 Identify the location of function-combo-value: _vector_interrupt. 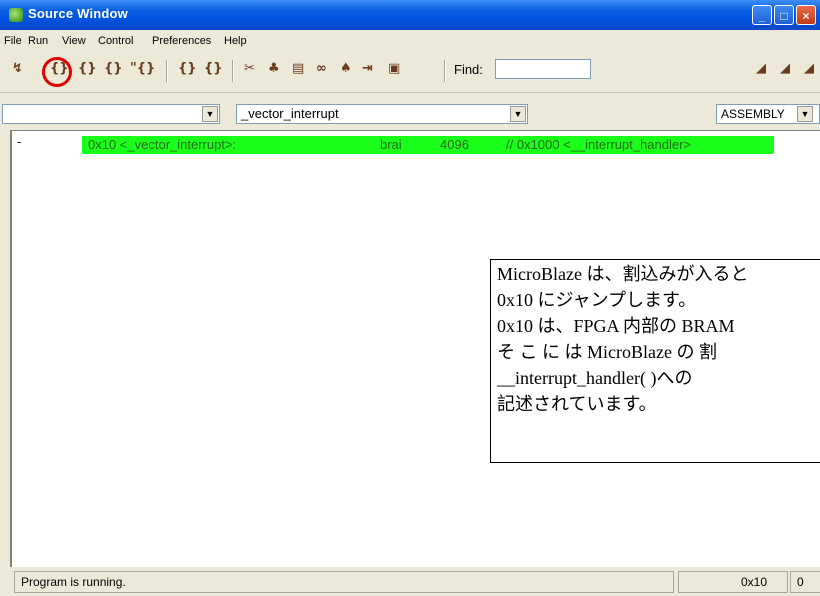
(290, 113).